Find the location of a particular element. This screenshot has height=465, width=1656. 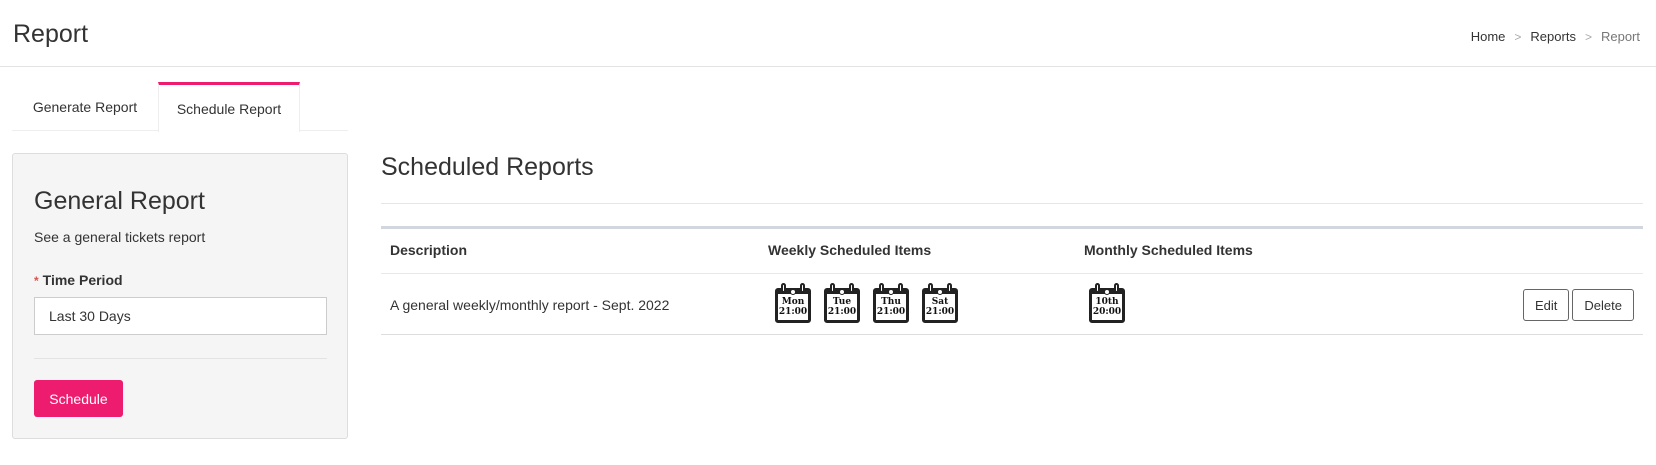

panel-description: See a general tickets report is located at coordinates (120, 237).